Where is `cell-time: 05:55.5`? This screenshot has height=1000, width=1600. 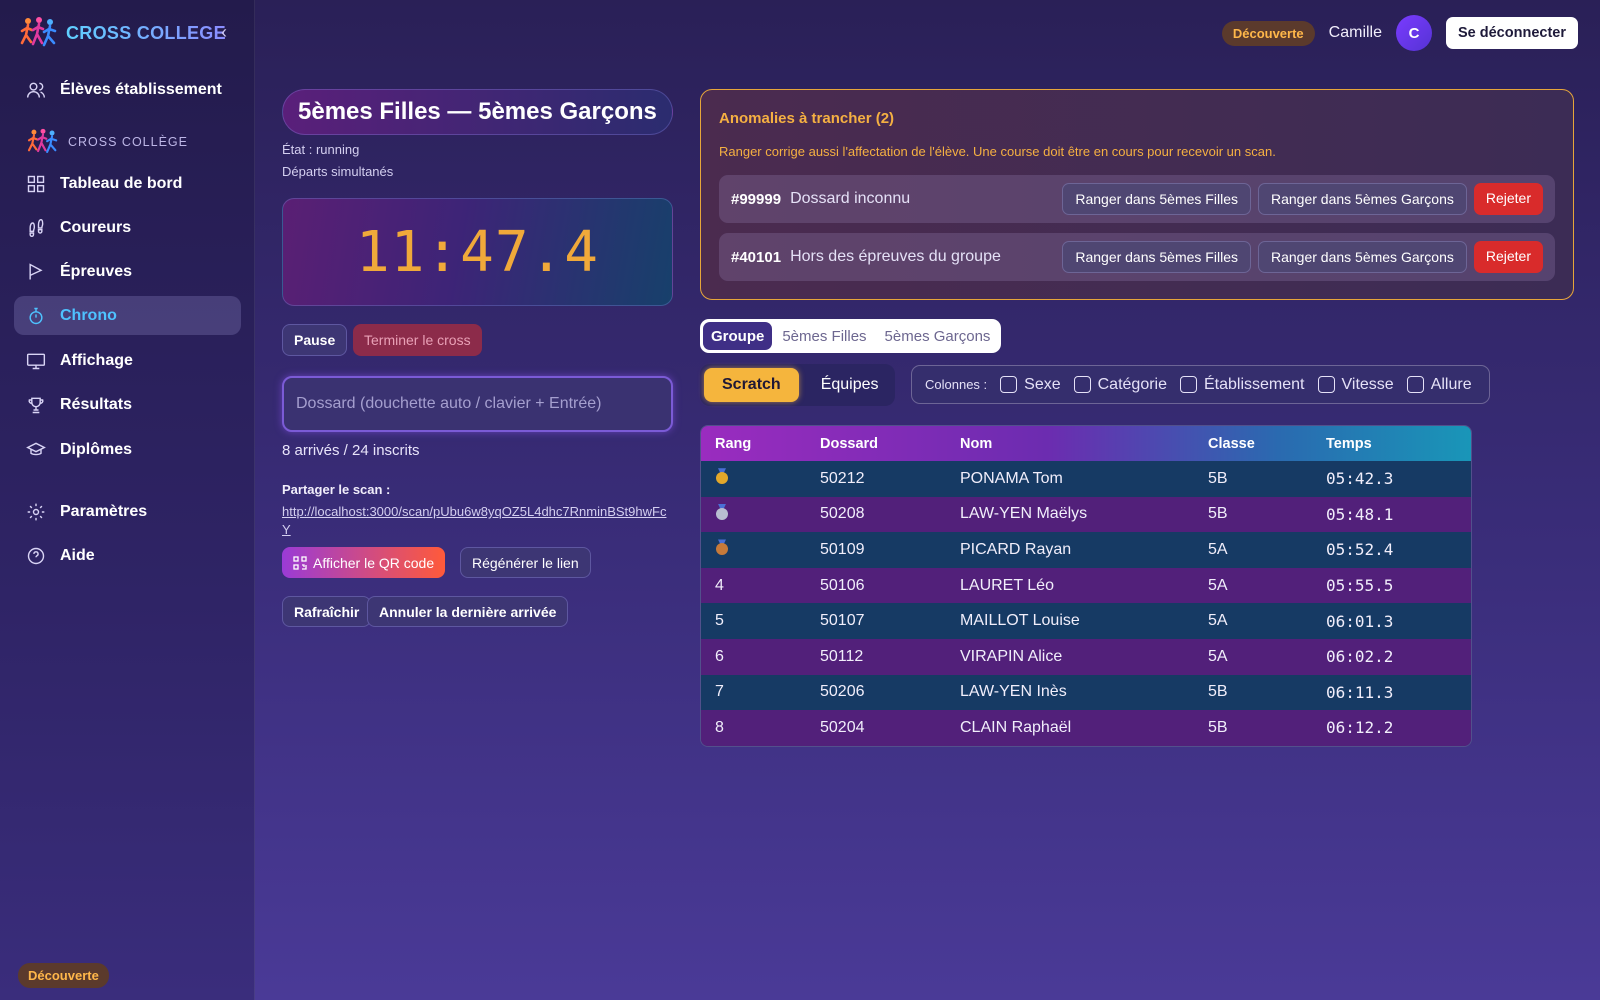 cell-time: 05:55.5 is located at coordinates (1360, 586).